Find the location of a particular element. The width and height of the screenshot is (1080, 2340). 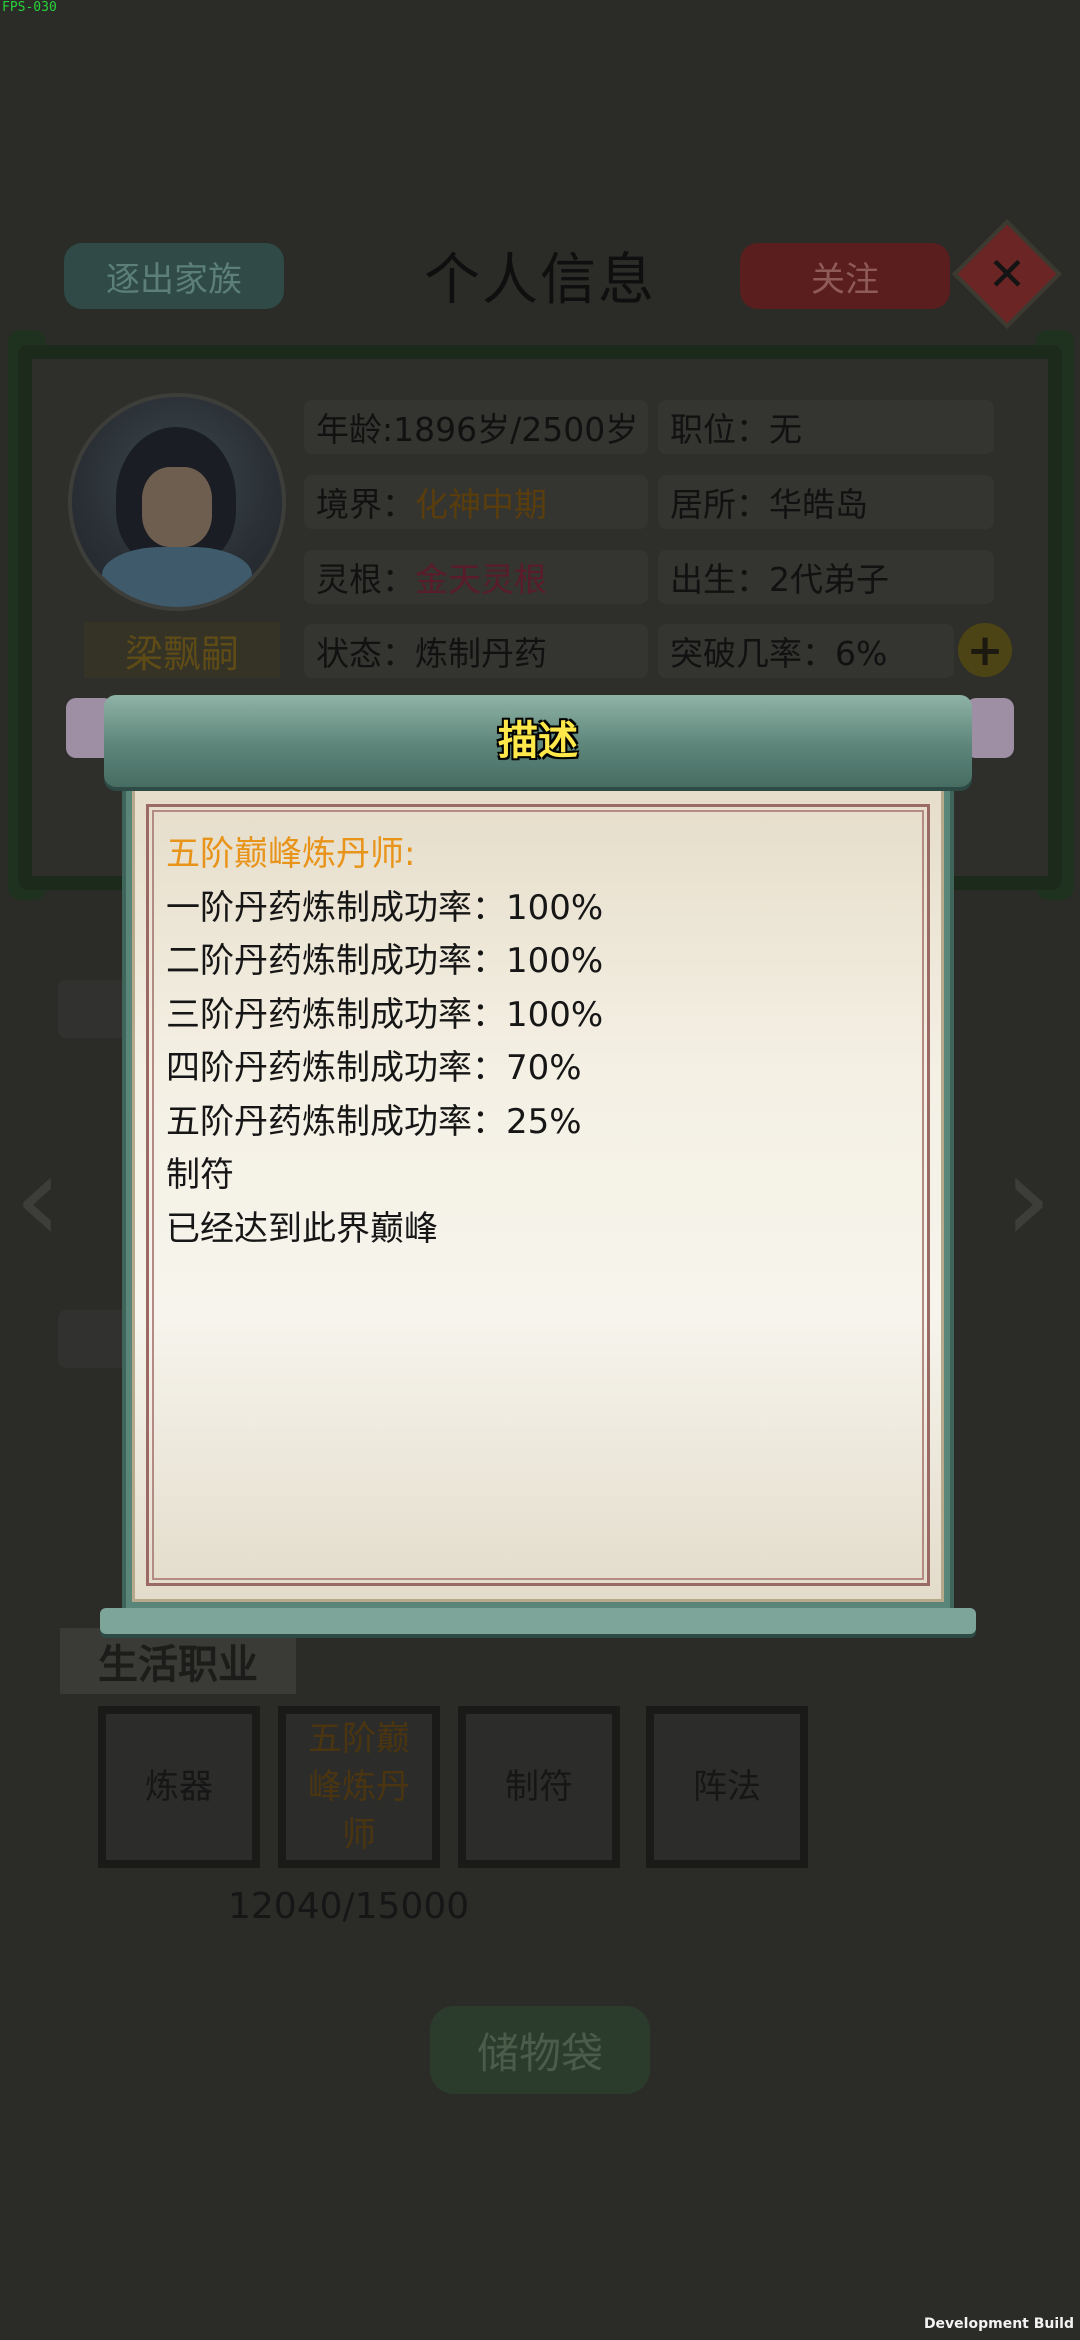

plus-icon: + is located at coordinates (985, 650).